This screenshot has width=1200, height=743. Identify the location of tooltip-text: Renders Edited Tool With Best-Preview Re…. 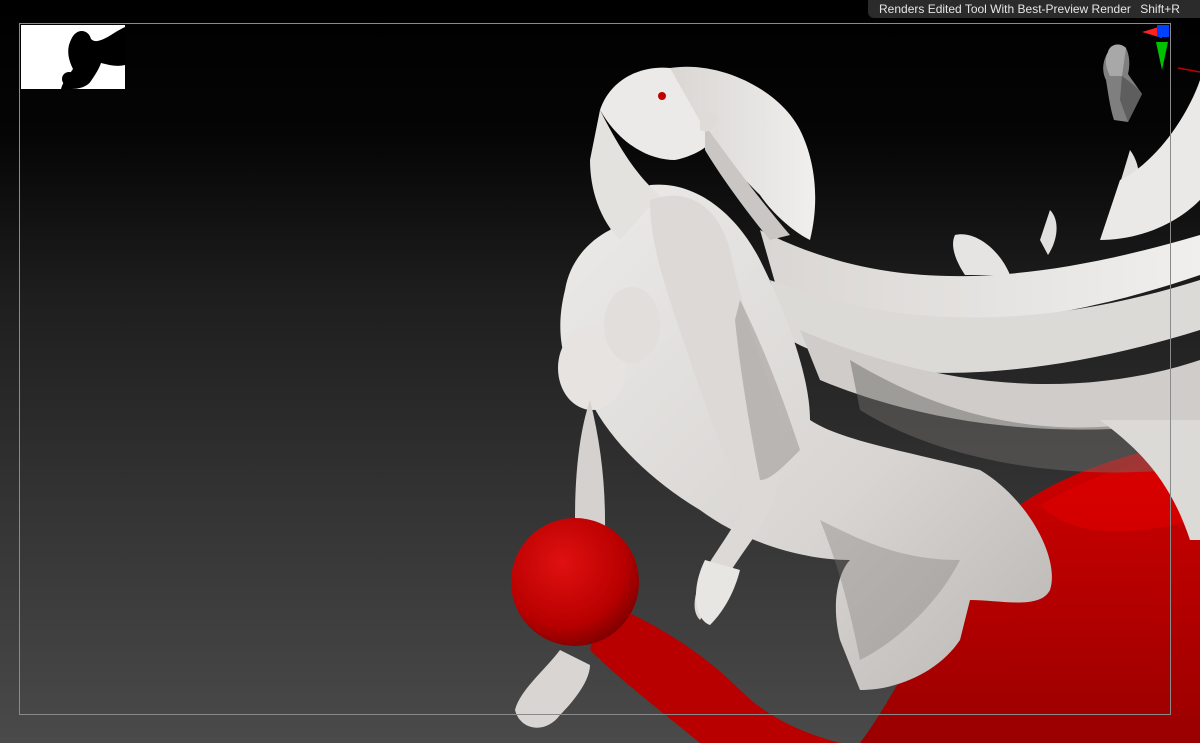
(1005, 9).